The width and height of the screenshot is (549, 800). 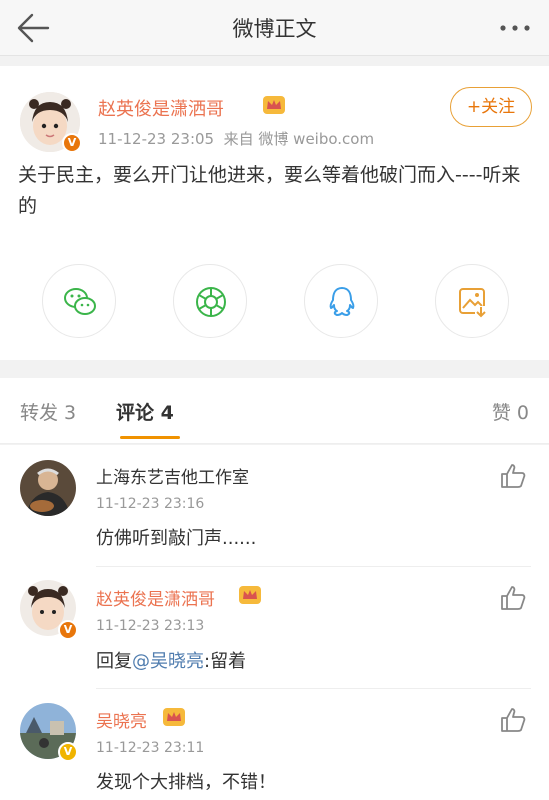 I want to click on active-tab-indicator, so click(x=150, y=437).